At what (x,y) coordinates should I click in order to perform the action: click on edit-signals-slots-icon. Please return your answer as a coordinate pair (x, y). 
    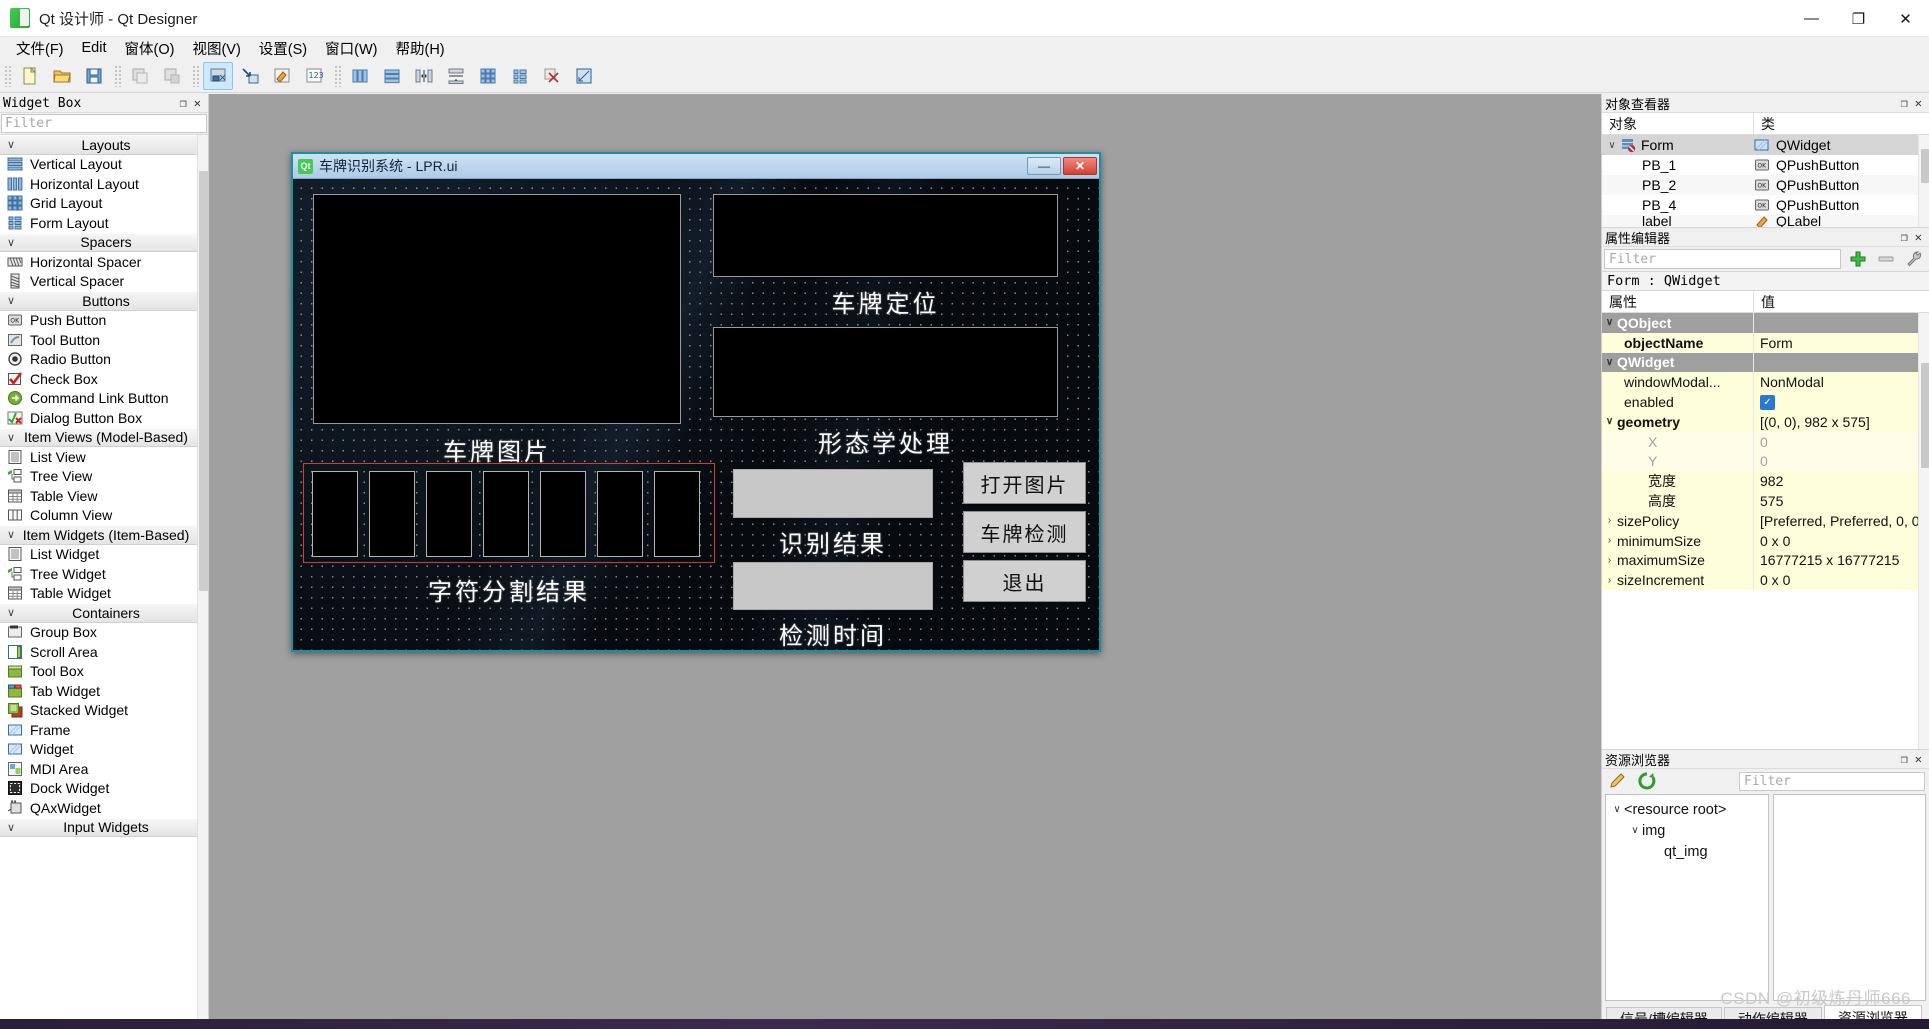
    Looking at the image, I should click on (250, 76).